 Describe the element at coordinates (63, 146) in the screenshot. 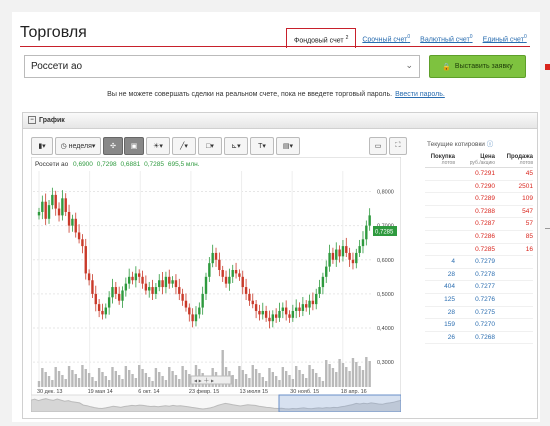

I see `clock-icon: ◷` at that location.